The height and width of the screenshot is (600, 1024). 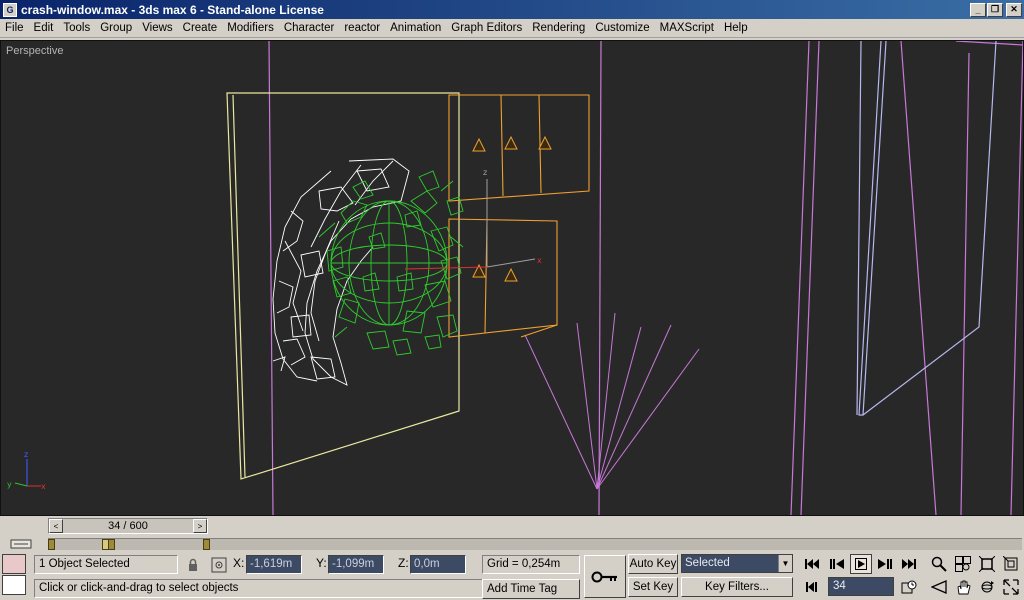 What do you see at coordinates (193, 565) in the screenshot?
I see `lock-selection-icon` at bounding box center [193, 565].